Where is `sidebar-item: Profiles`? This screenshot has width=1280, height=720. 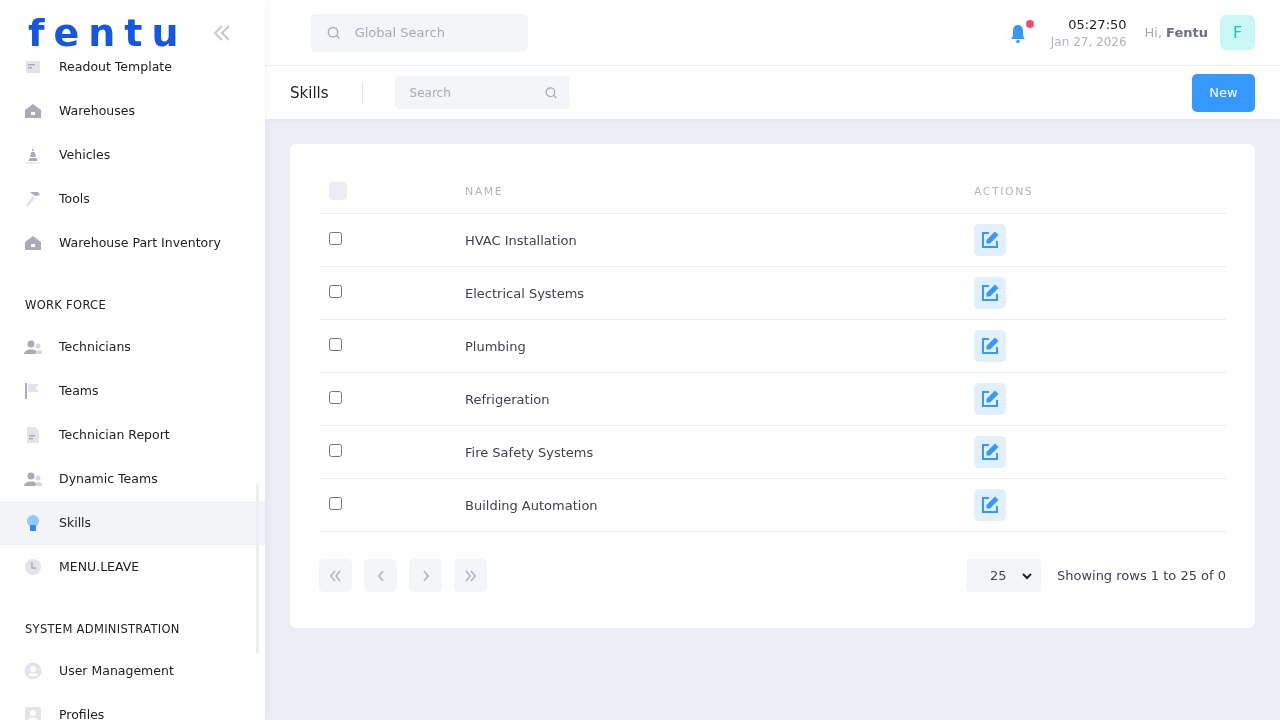 sidebar-item: Profiles is located at coordinates (132, 706).